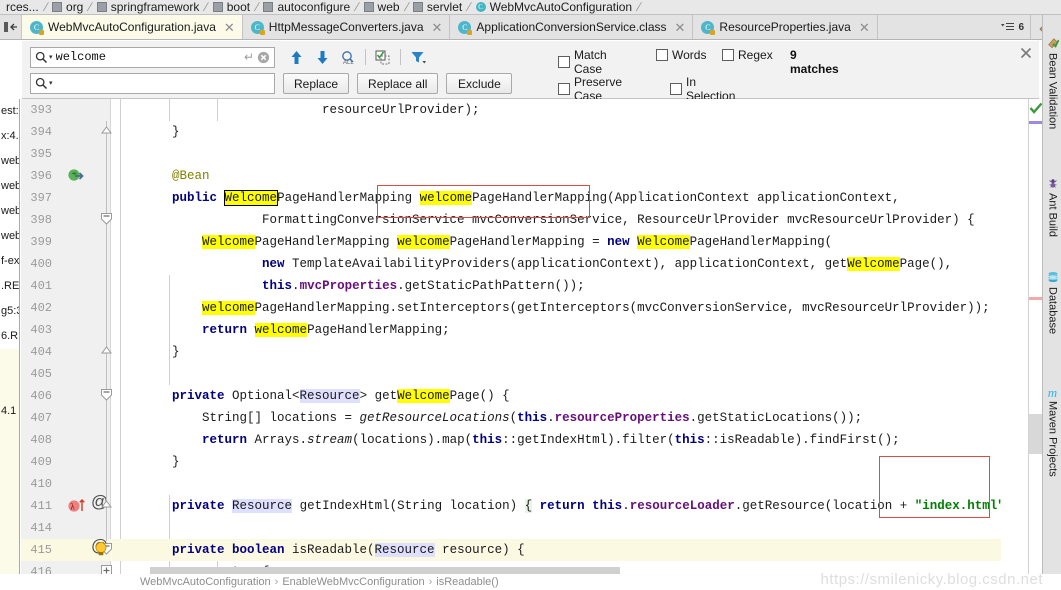  I want to click on fold-guide-line, so click(106, 331).